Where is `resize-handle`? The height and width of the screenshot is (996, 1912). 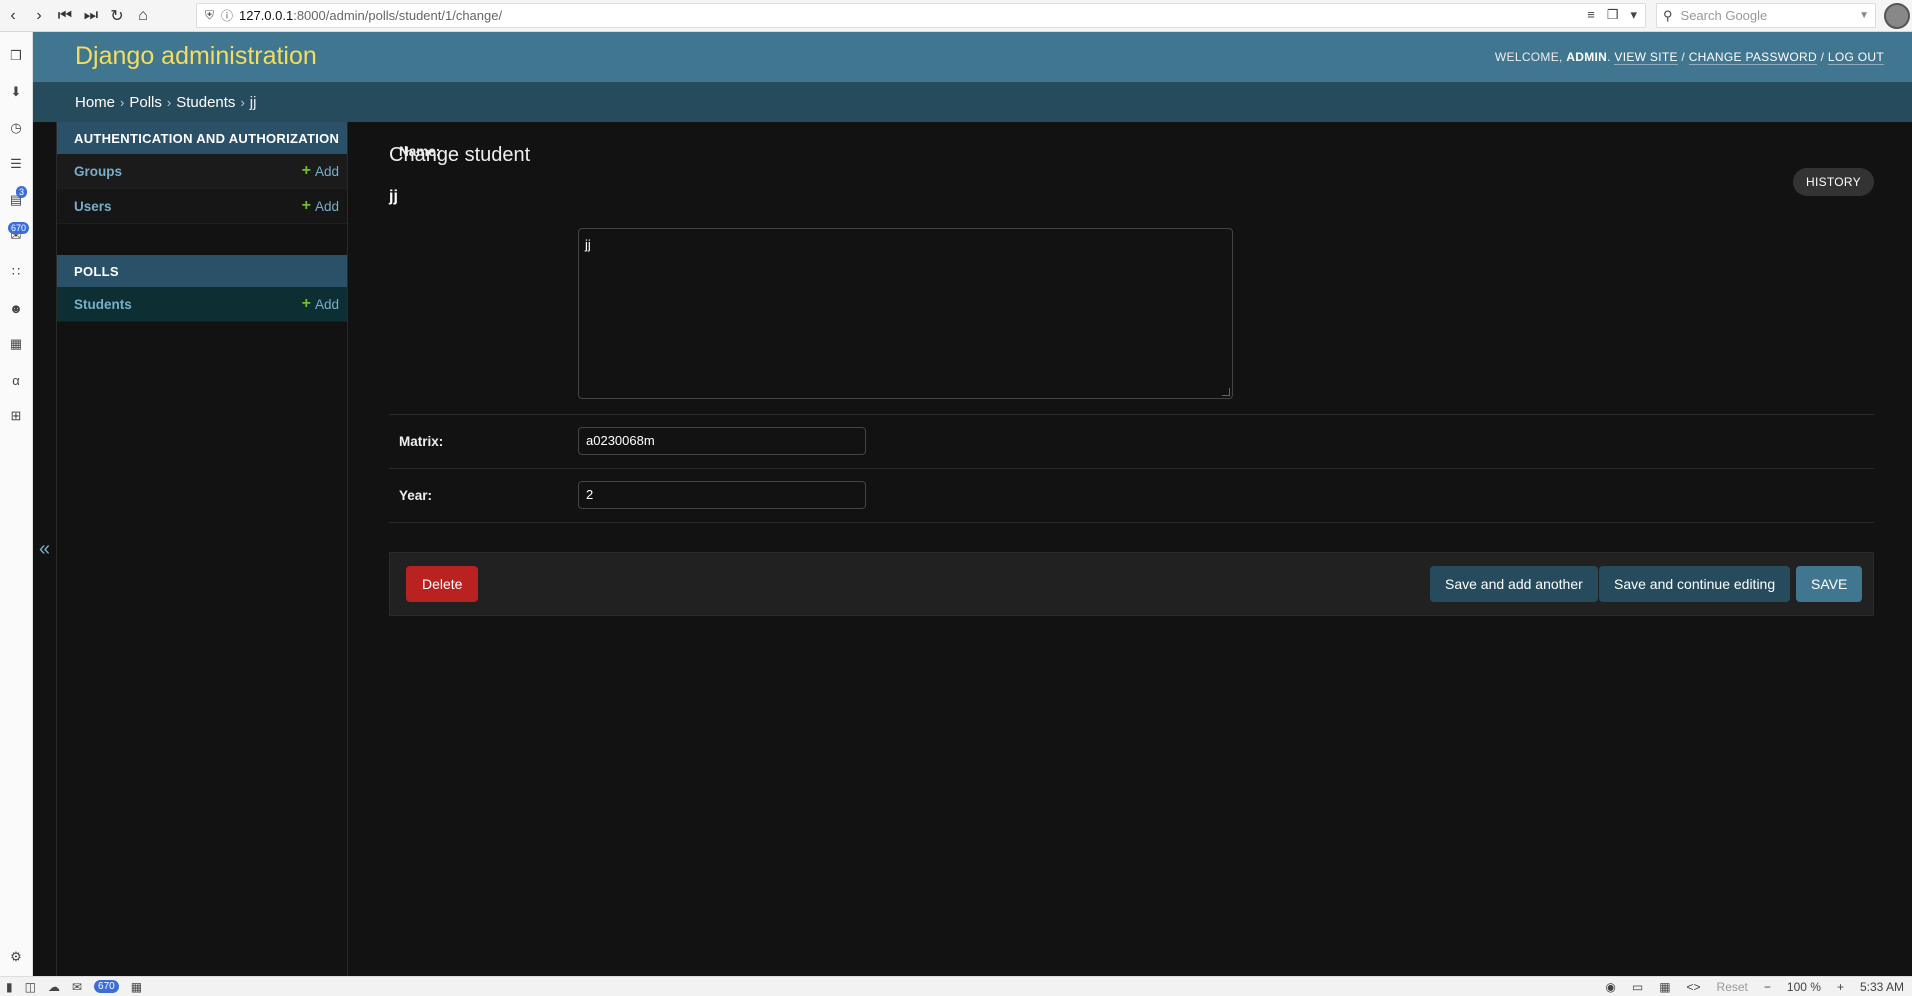 resize-handle is located at coordinates (1226, 392).